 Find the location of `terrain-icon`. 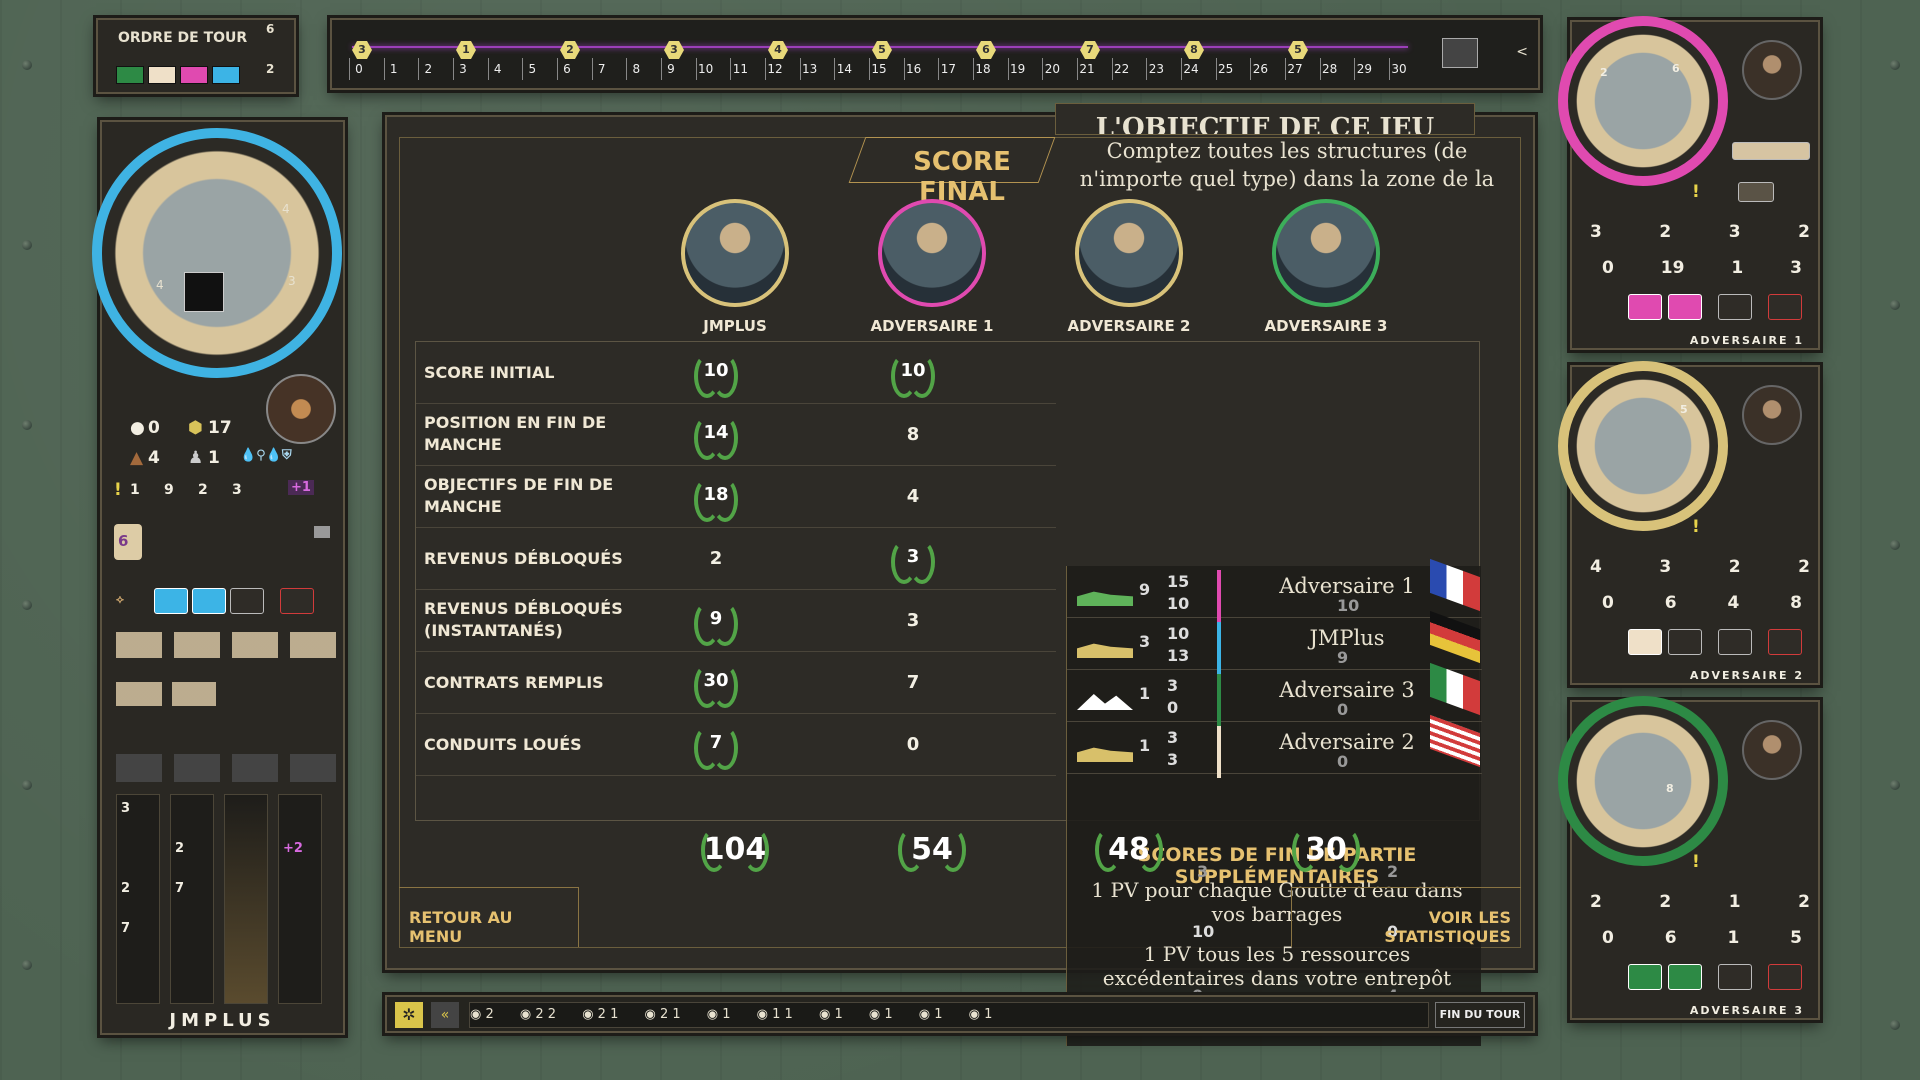

terrain-icon is located at coordinates (1105, 650).